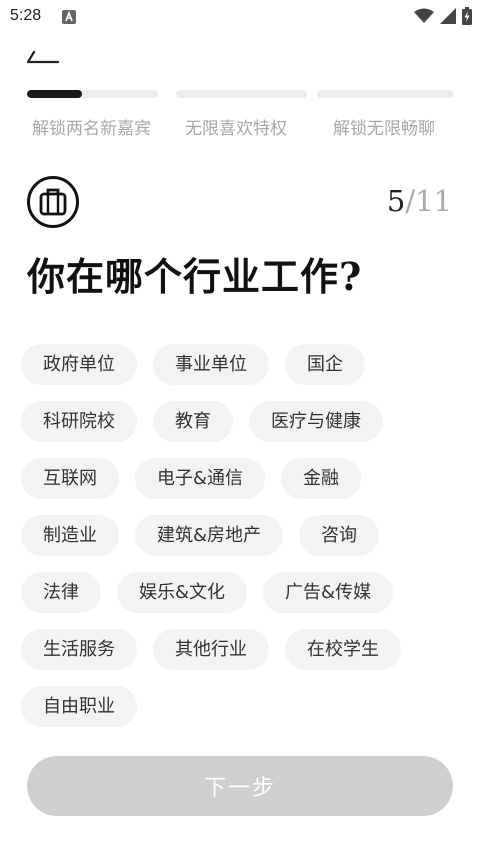 The image size is (480, 853). I want to click on industry-option-chip: 医疗与健康, so click(316, 421).